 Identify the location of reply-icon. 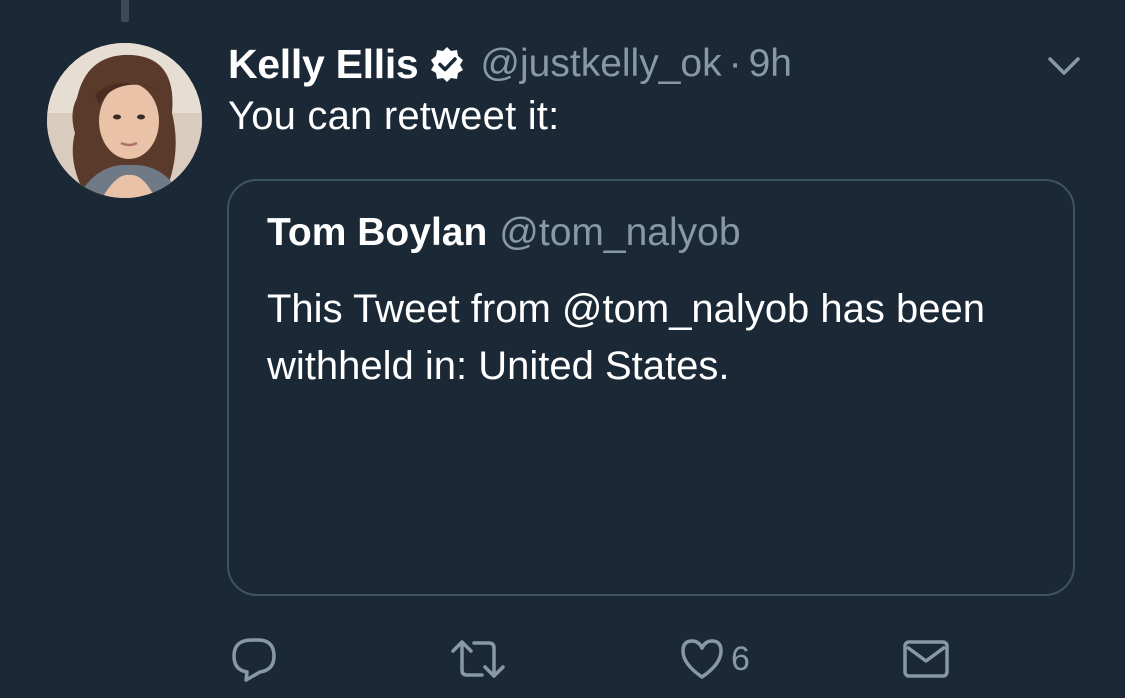
(254, 660).